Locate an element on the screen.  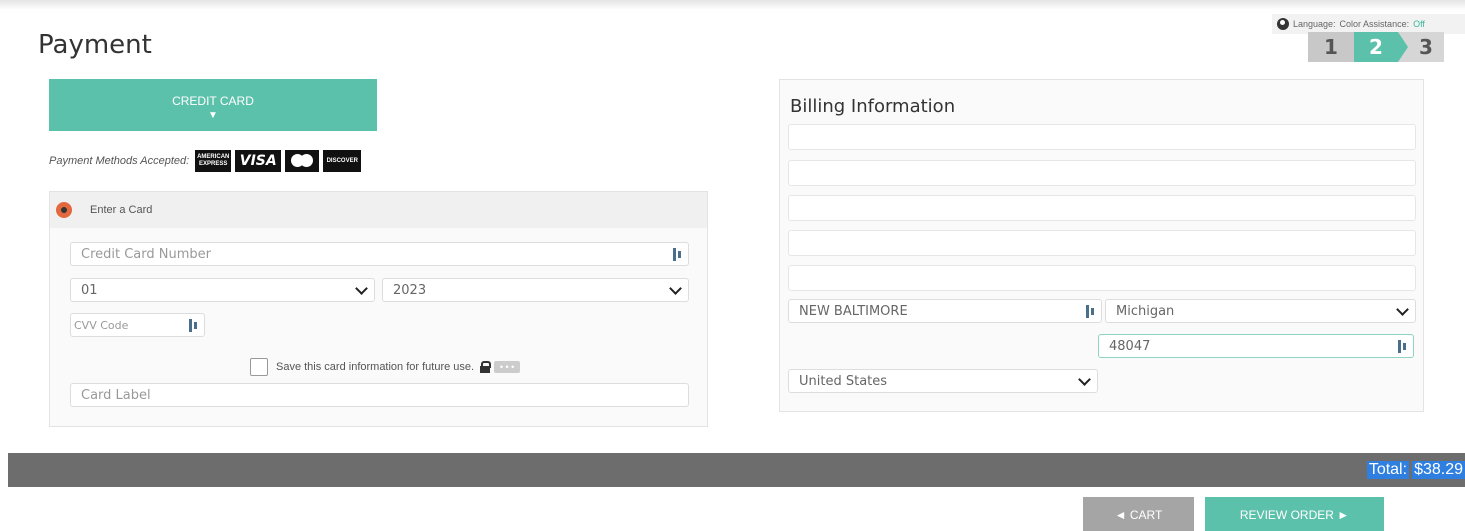
save-card-checkbox is located at coordinates (259, 367).